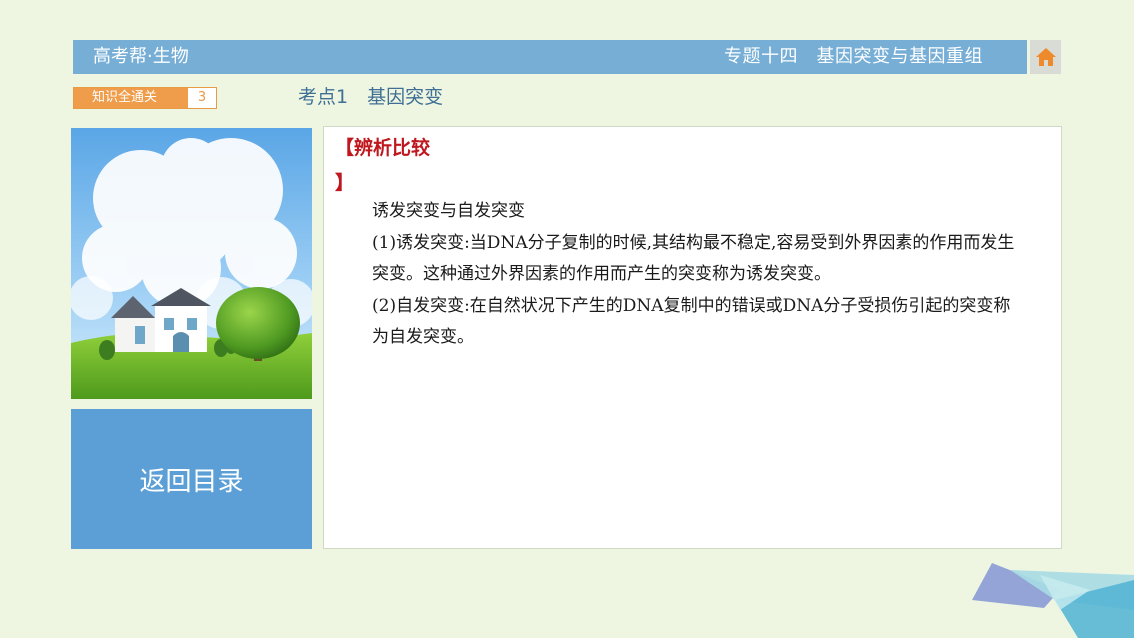 The image size is (1134, 638). I want to click on knowledge-tag: 知识全通关 3, so click(145, 98).